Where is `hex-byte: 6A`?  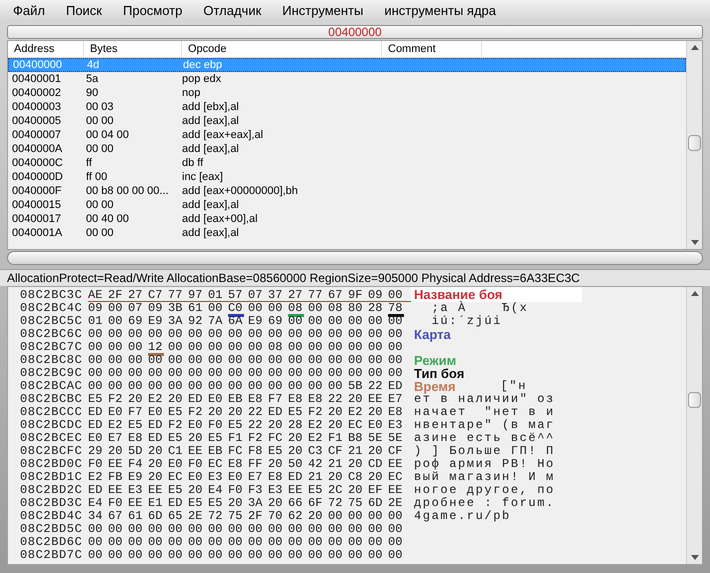
hex-byte: 6A is located at coordinates (236, 321).